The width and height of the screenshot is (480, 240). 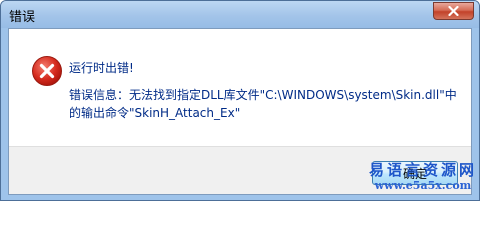 I want to click on error-icon, so click(x=47, y=71).